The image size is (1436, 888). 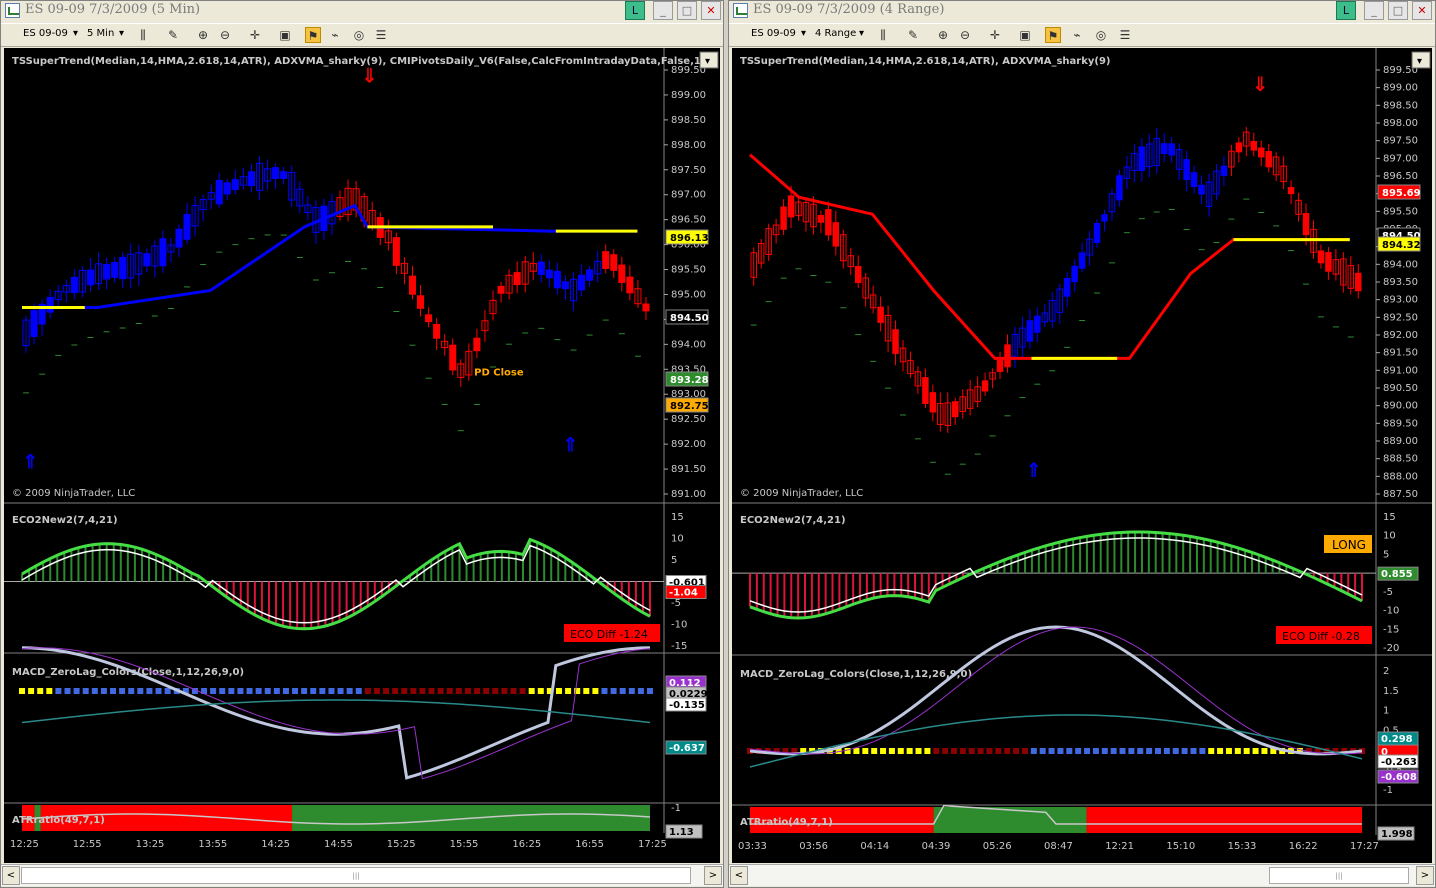 What do you see at coordinates (1388, 790) in the screenshot?
I see `macd-tick-label: -1` at bounding box center [1388, 790].